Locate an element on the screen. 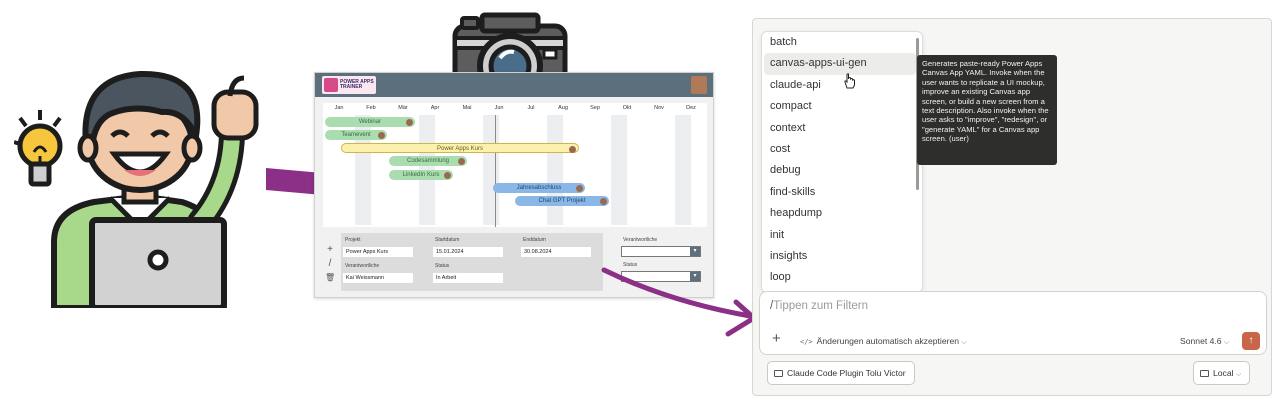 This screenshot has height=405, width=1280. code-icon: </> is located at coordinates (806, 342).